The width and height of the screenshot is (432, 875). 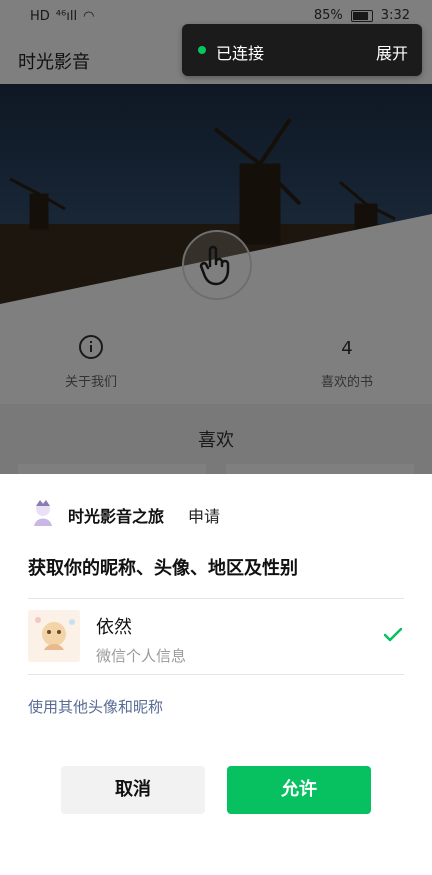 I want to click on user-nickname: 依然, so click(x=114, y=627).